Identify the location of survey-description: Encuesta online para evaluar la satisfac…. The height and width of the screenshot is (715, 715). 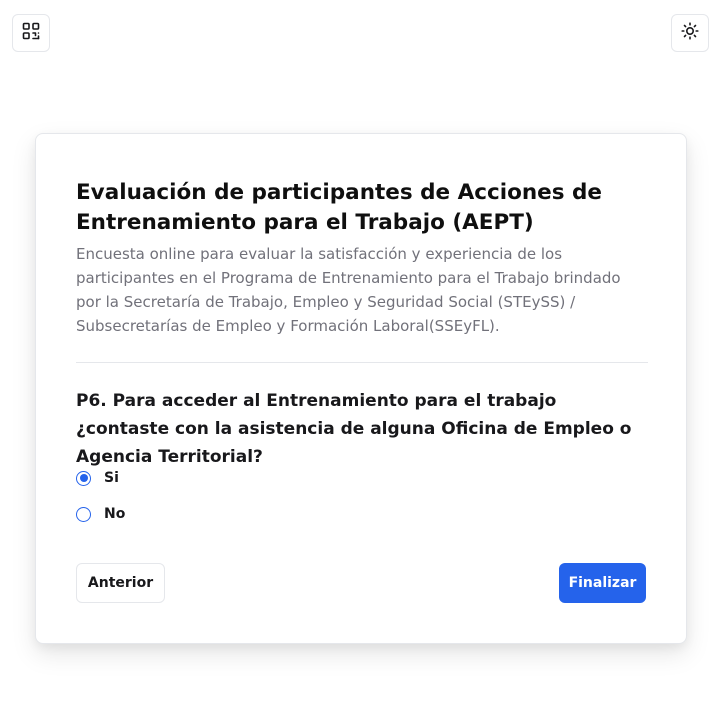
(348, 290).